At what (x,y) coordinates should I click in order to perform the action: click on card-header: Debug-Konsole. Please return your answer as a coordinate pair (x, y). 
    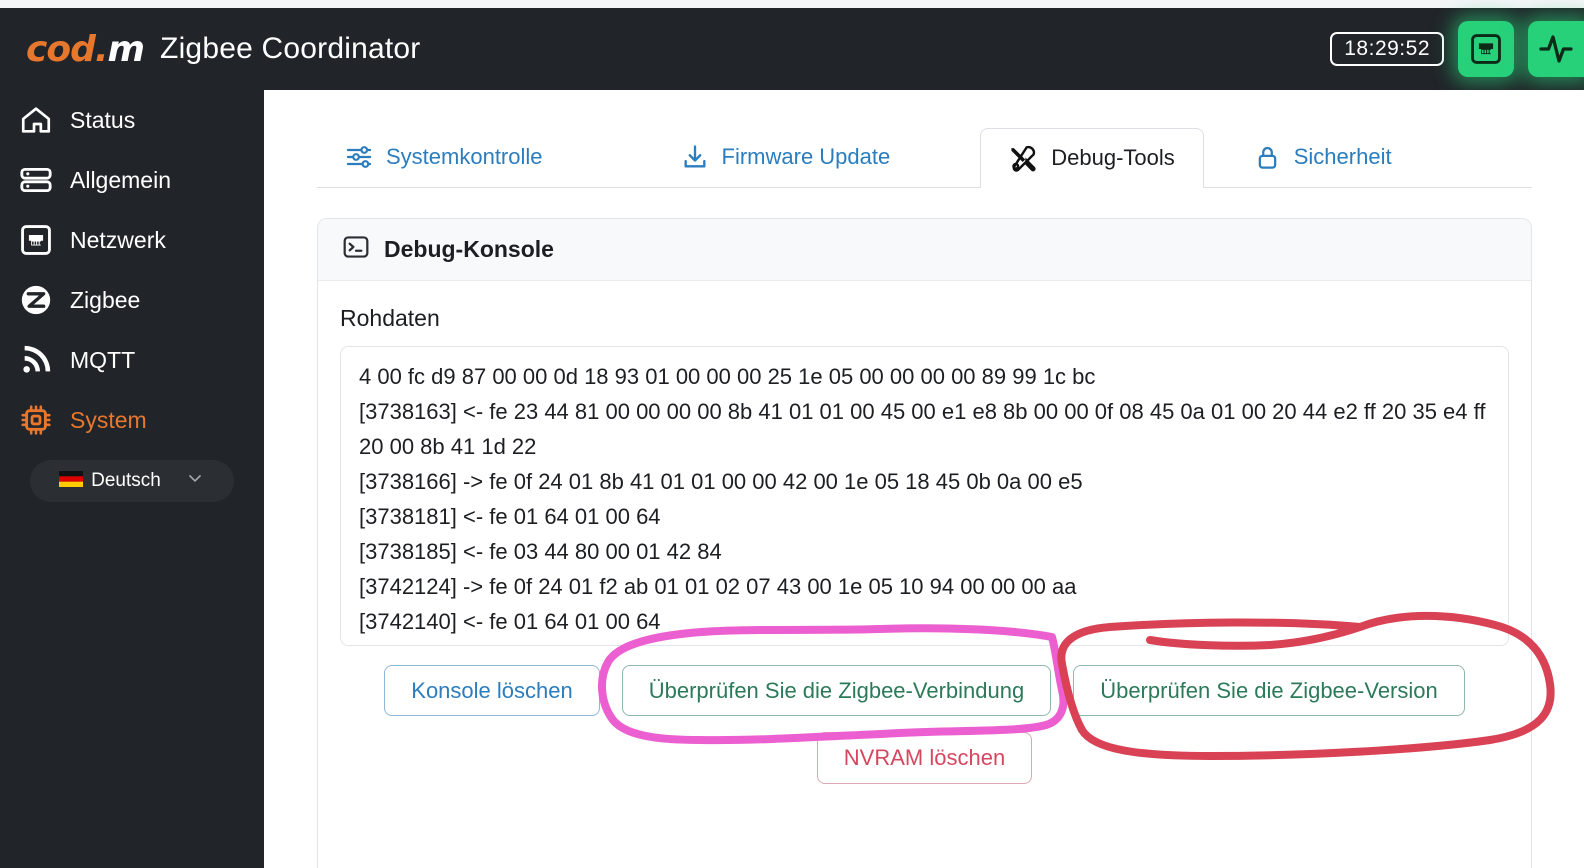
    Looking at the image, I should click on (924, 250).